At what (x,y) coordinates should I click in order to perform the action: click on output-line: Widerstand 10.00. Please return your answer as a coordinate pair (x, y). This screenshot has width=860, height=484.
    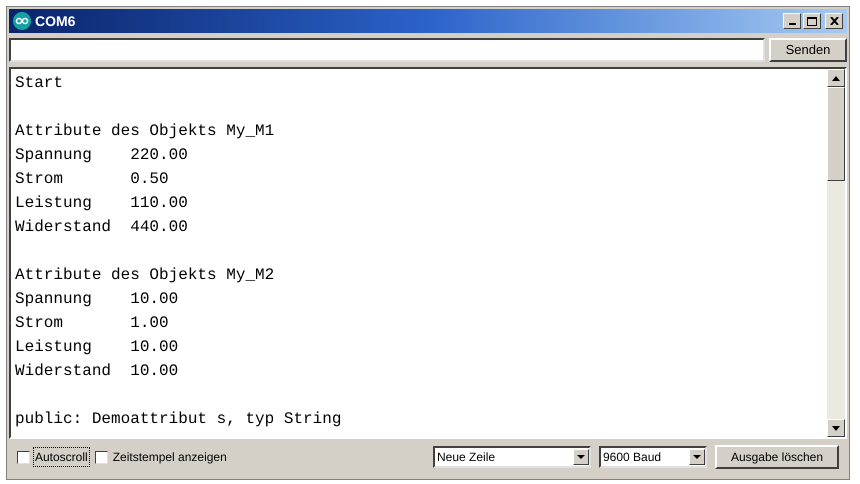
    Looking at the image, I should click on (96, 371).